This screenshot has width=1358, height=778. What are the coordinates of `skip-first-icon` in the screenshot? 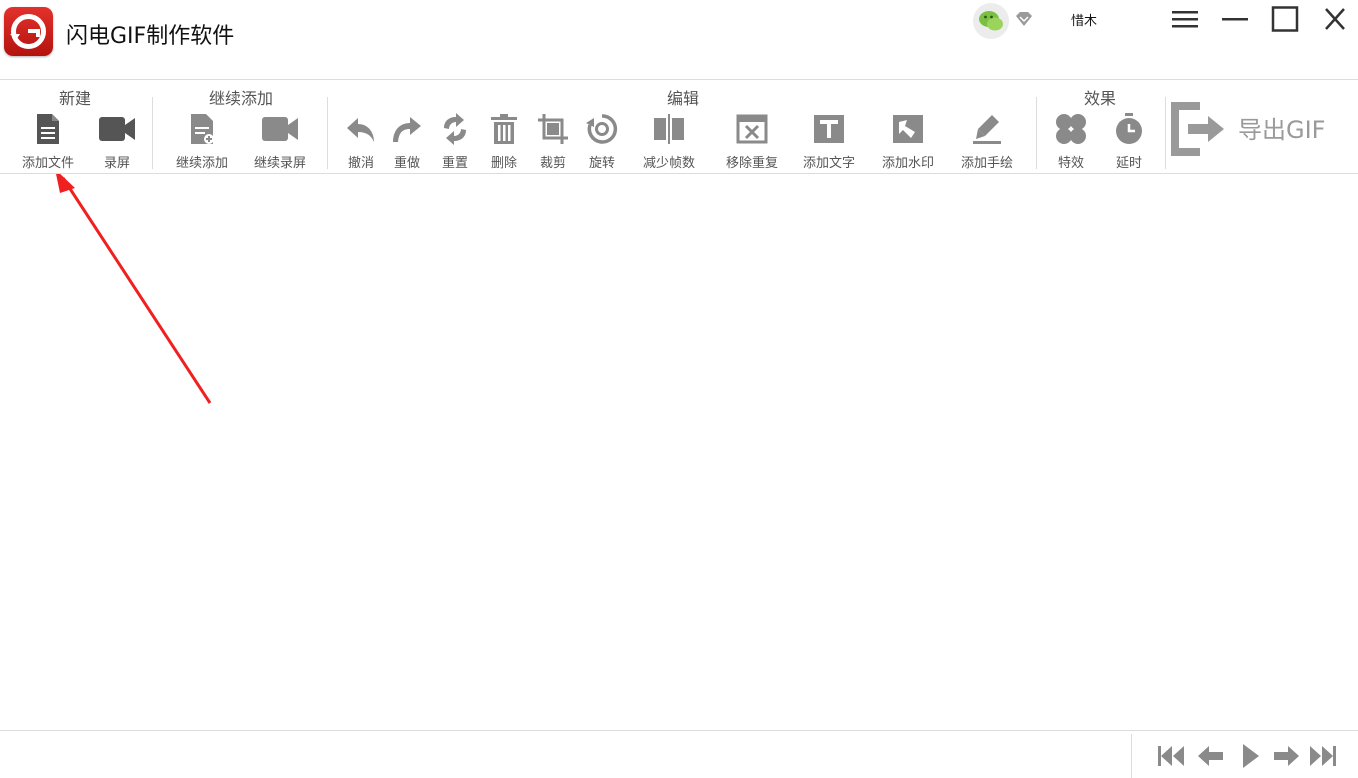 It's located at (1171, 756).